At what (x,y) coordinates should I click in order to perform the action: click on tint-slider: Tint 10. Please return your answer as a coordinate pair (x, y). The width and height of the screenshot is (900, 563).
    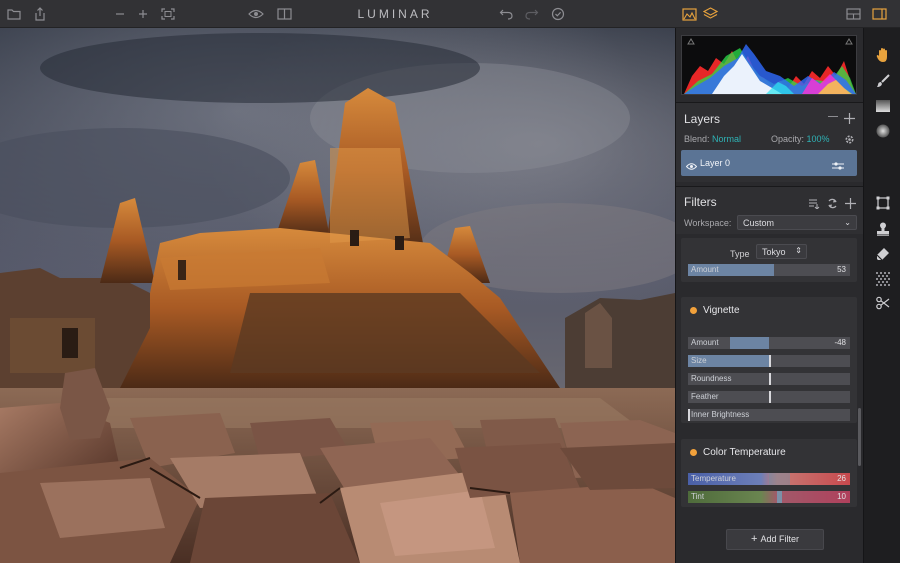
    Looking at the image, I should click on (769, 497).